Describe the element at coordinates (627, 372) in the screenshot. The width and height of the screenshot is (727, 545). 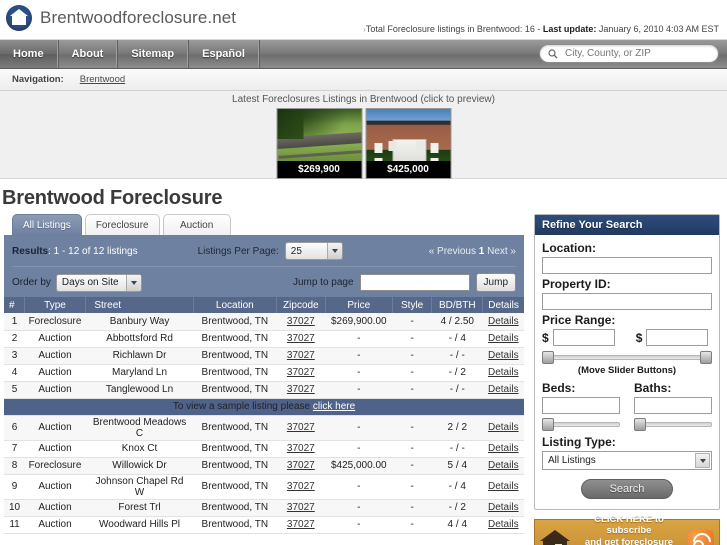
I see `refine-search-body: Location: Property ID: Price Range: $ $` at that location.